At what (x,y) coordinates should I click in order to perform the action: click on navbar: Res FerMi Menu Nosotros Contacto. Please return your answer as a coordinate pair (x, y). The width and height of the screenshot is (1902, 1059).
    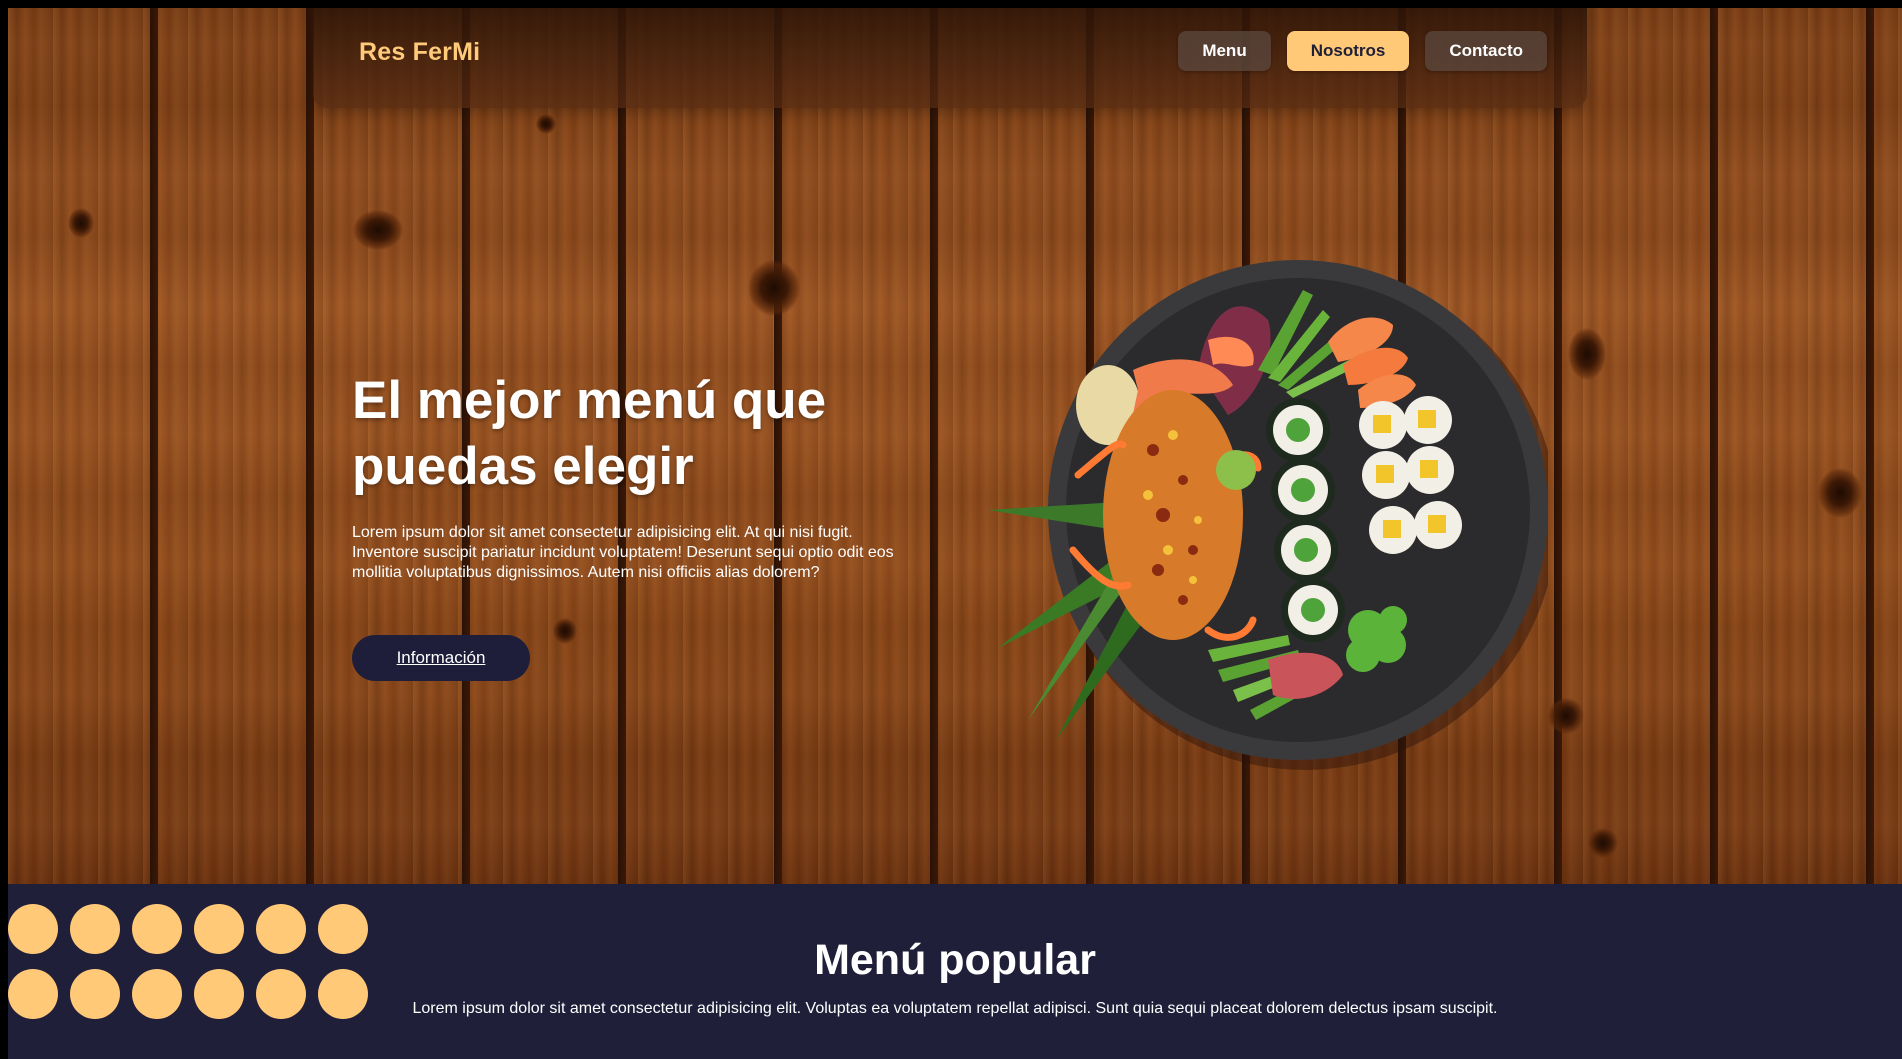
    Looking at the image, I should click on (950, 58).